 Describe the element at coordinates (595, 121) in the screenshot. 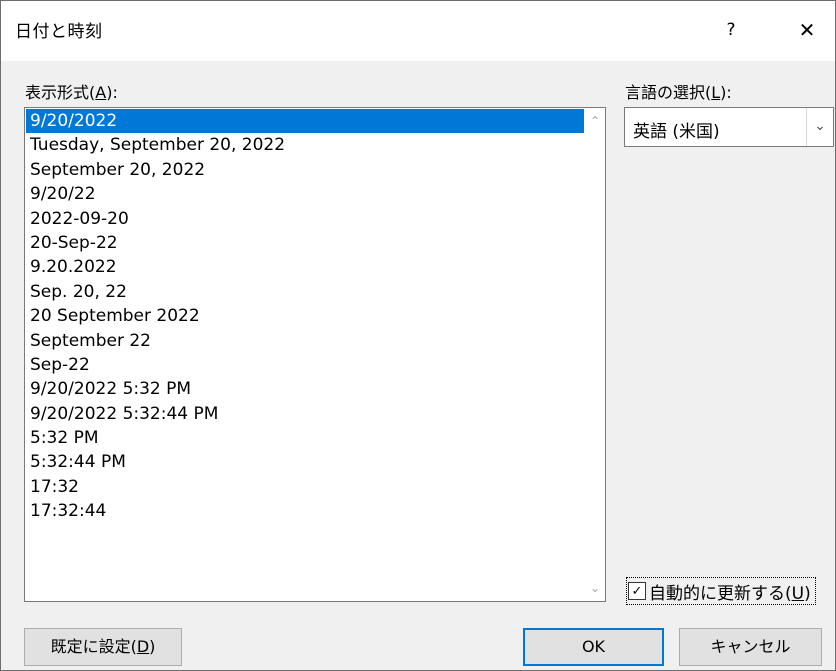

I see `scroll-up-icon: ⌃` at that location.